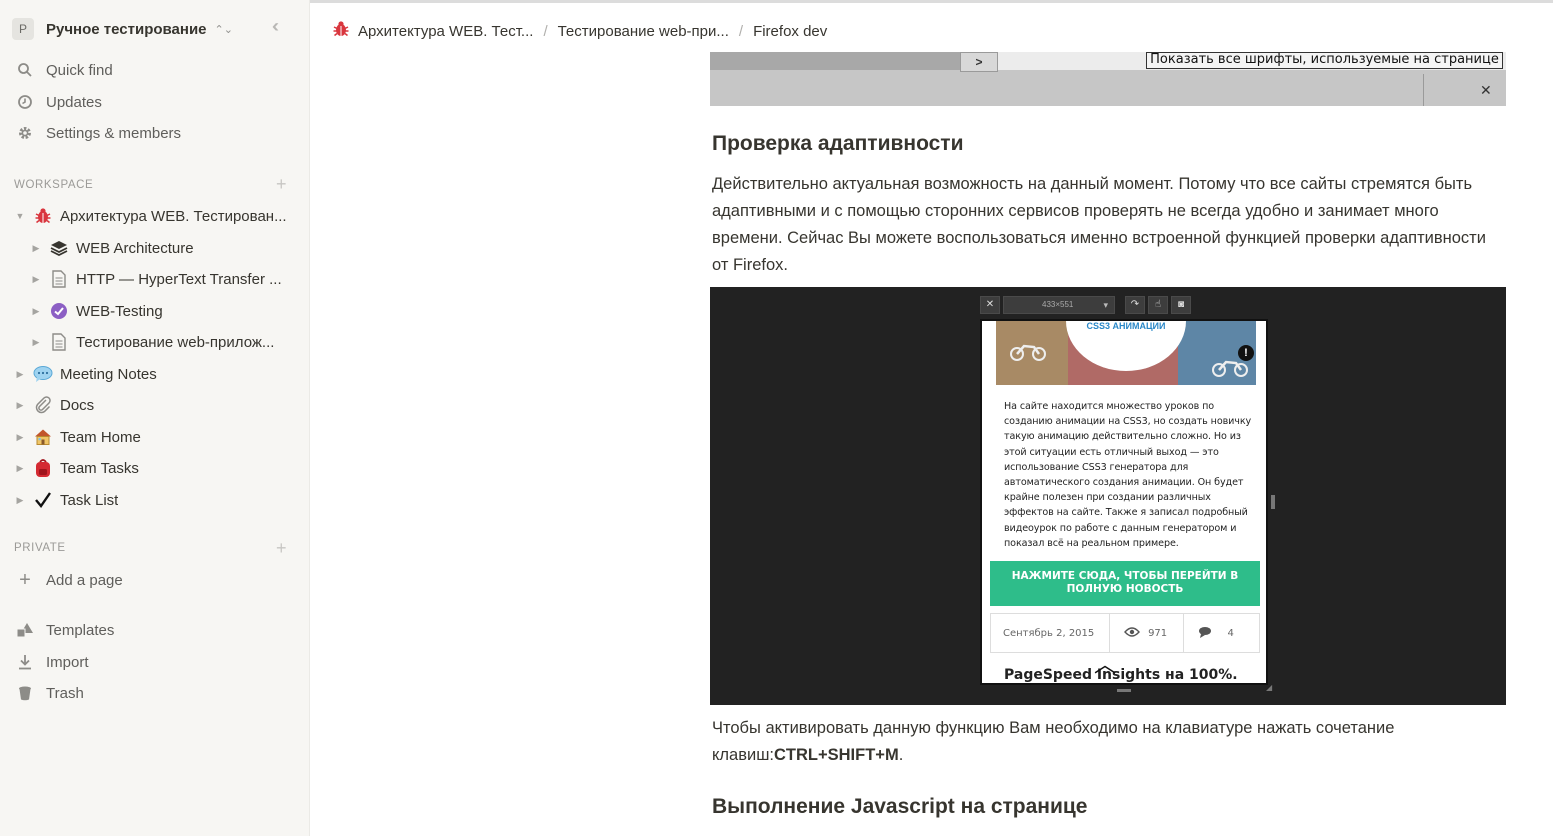 The width and height of the screenshot is (1553, 836). I want to click on rdm-size-select: 433×551, so click(1059, 305).